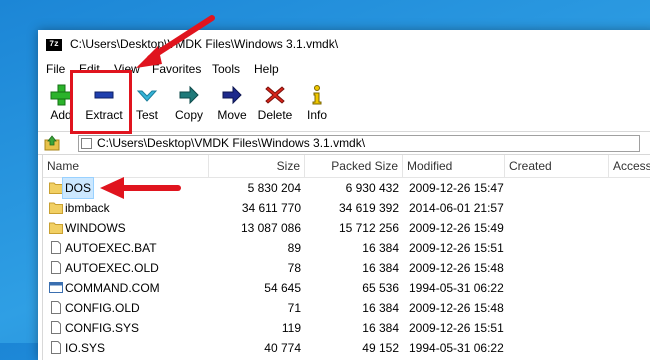 The height and width of the screenshot is (360, 650). I want to click on table-row: COMMAND.COM 54 645 65 536 1994-05-31 06:22, so click(346, 288).